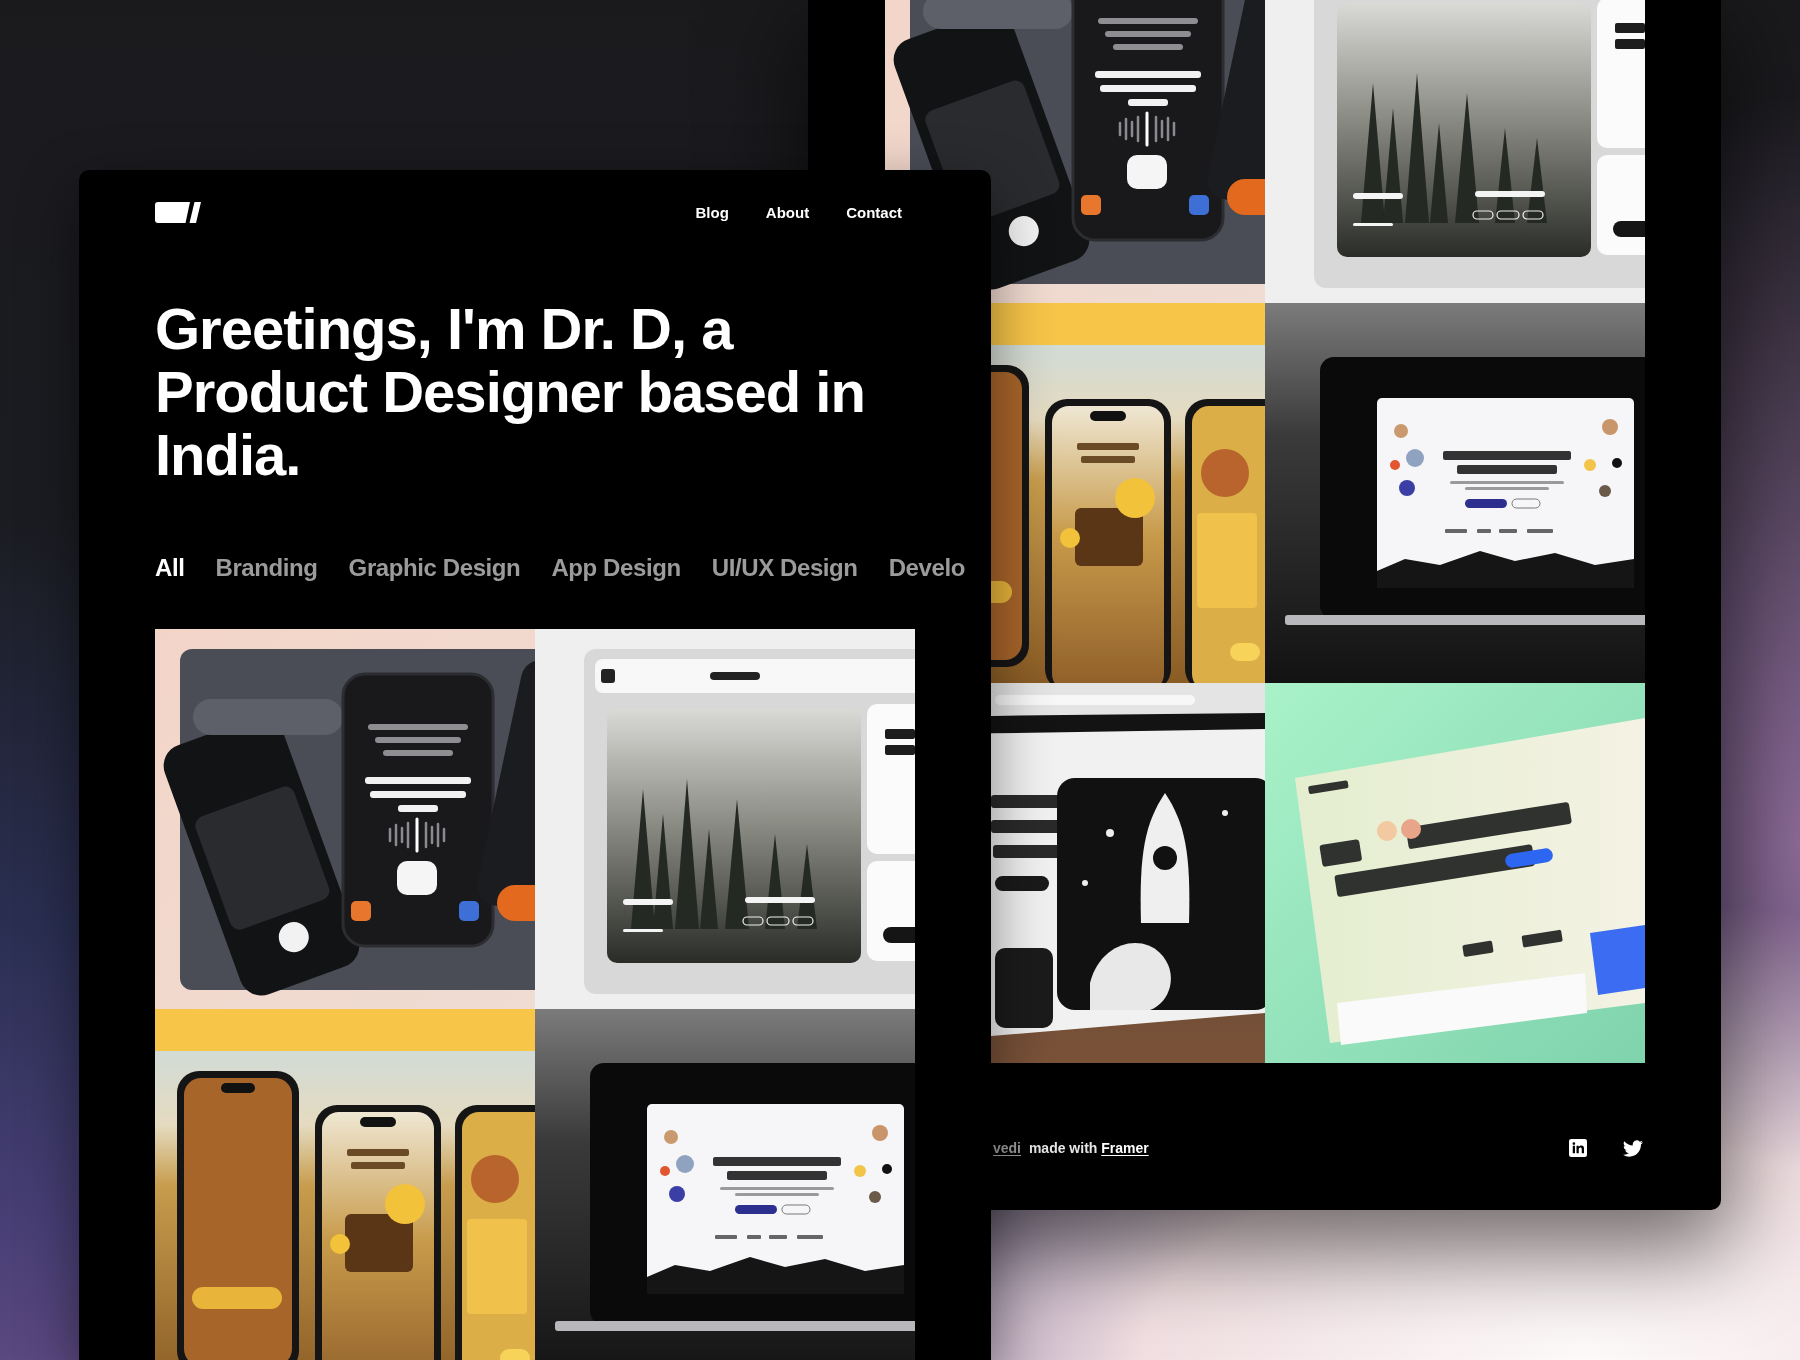 Image resolution: width=1800 pixels, height=1360 pixels. Describe the element at coordinates (178, 212) in the screenshot. I see `logo-icon` at that location.